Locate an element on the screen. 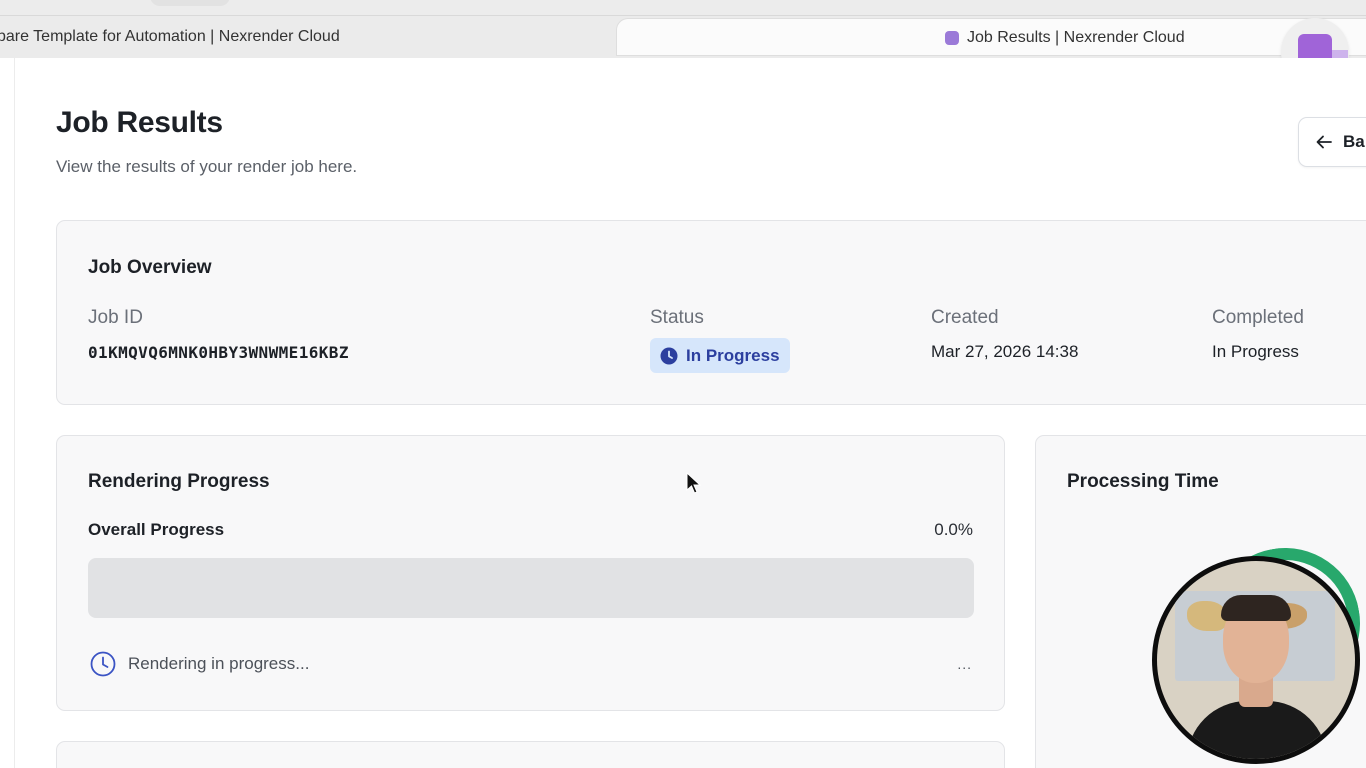  nexrender-favicon-icon is located at coordinates (952, 38).